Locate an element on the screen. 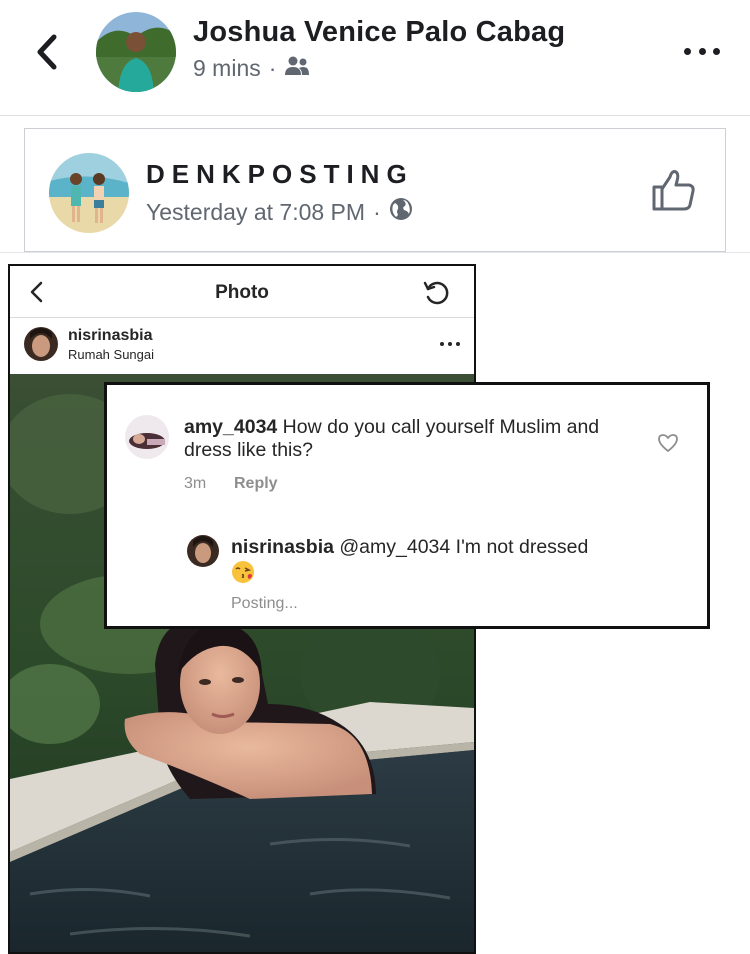 The height and width of the screenshot is (954, 750). post-meta: 9 mins · is located at coordinates (251, 68).